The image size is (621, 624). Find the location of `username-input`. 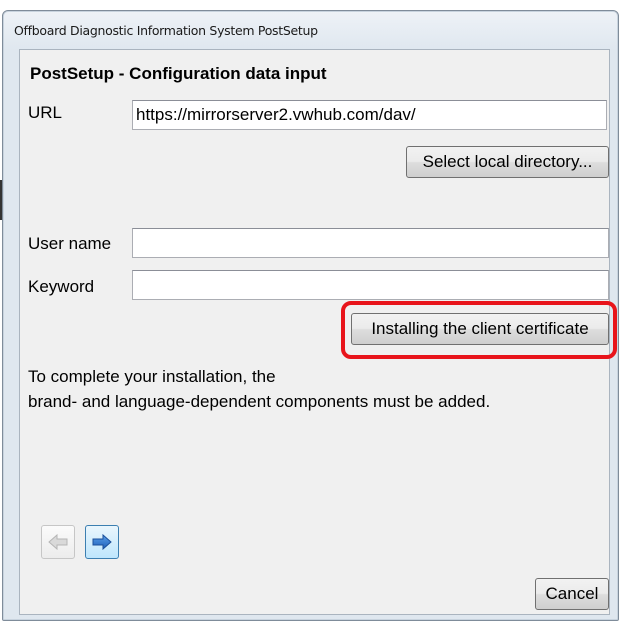

username-input is located at coordinates (370, 243).